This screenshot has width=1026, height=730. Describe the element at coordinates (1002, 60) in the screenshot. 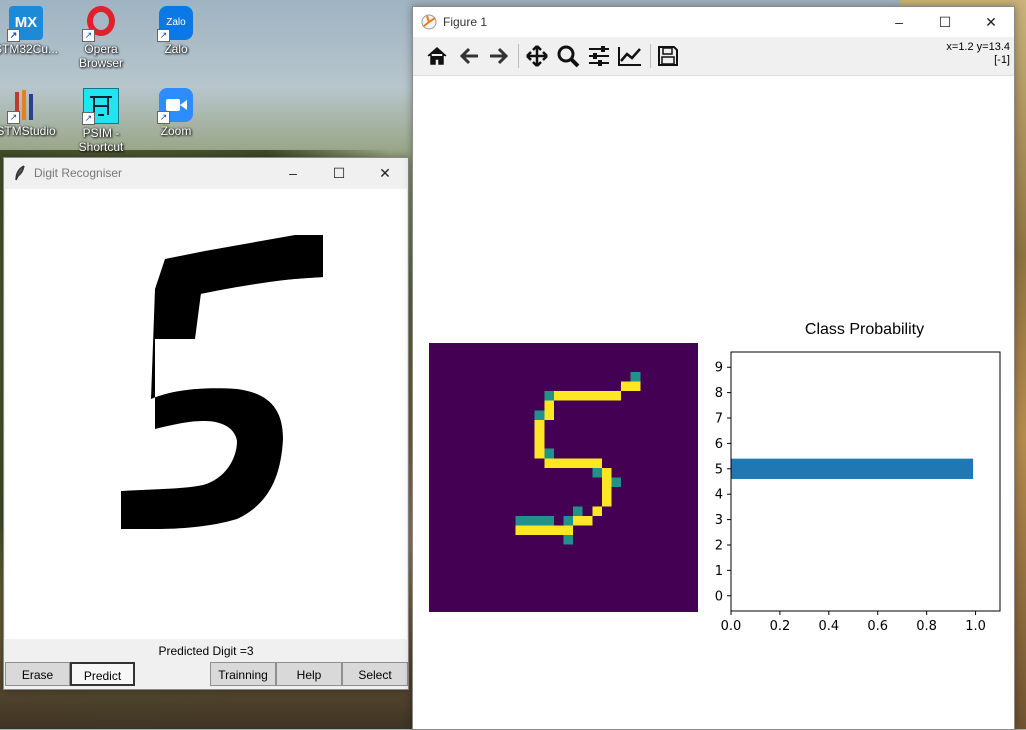

I see `coords-value: [-1]` at that location.